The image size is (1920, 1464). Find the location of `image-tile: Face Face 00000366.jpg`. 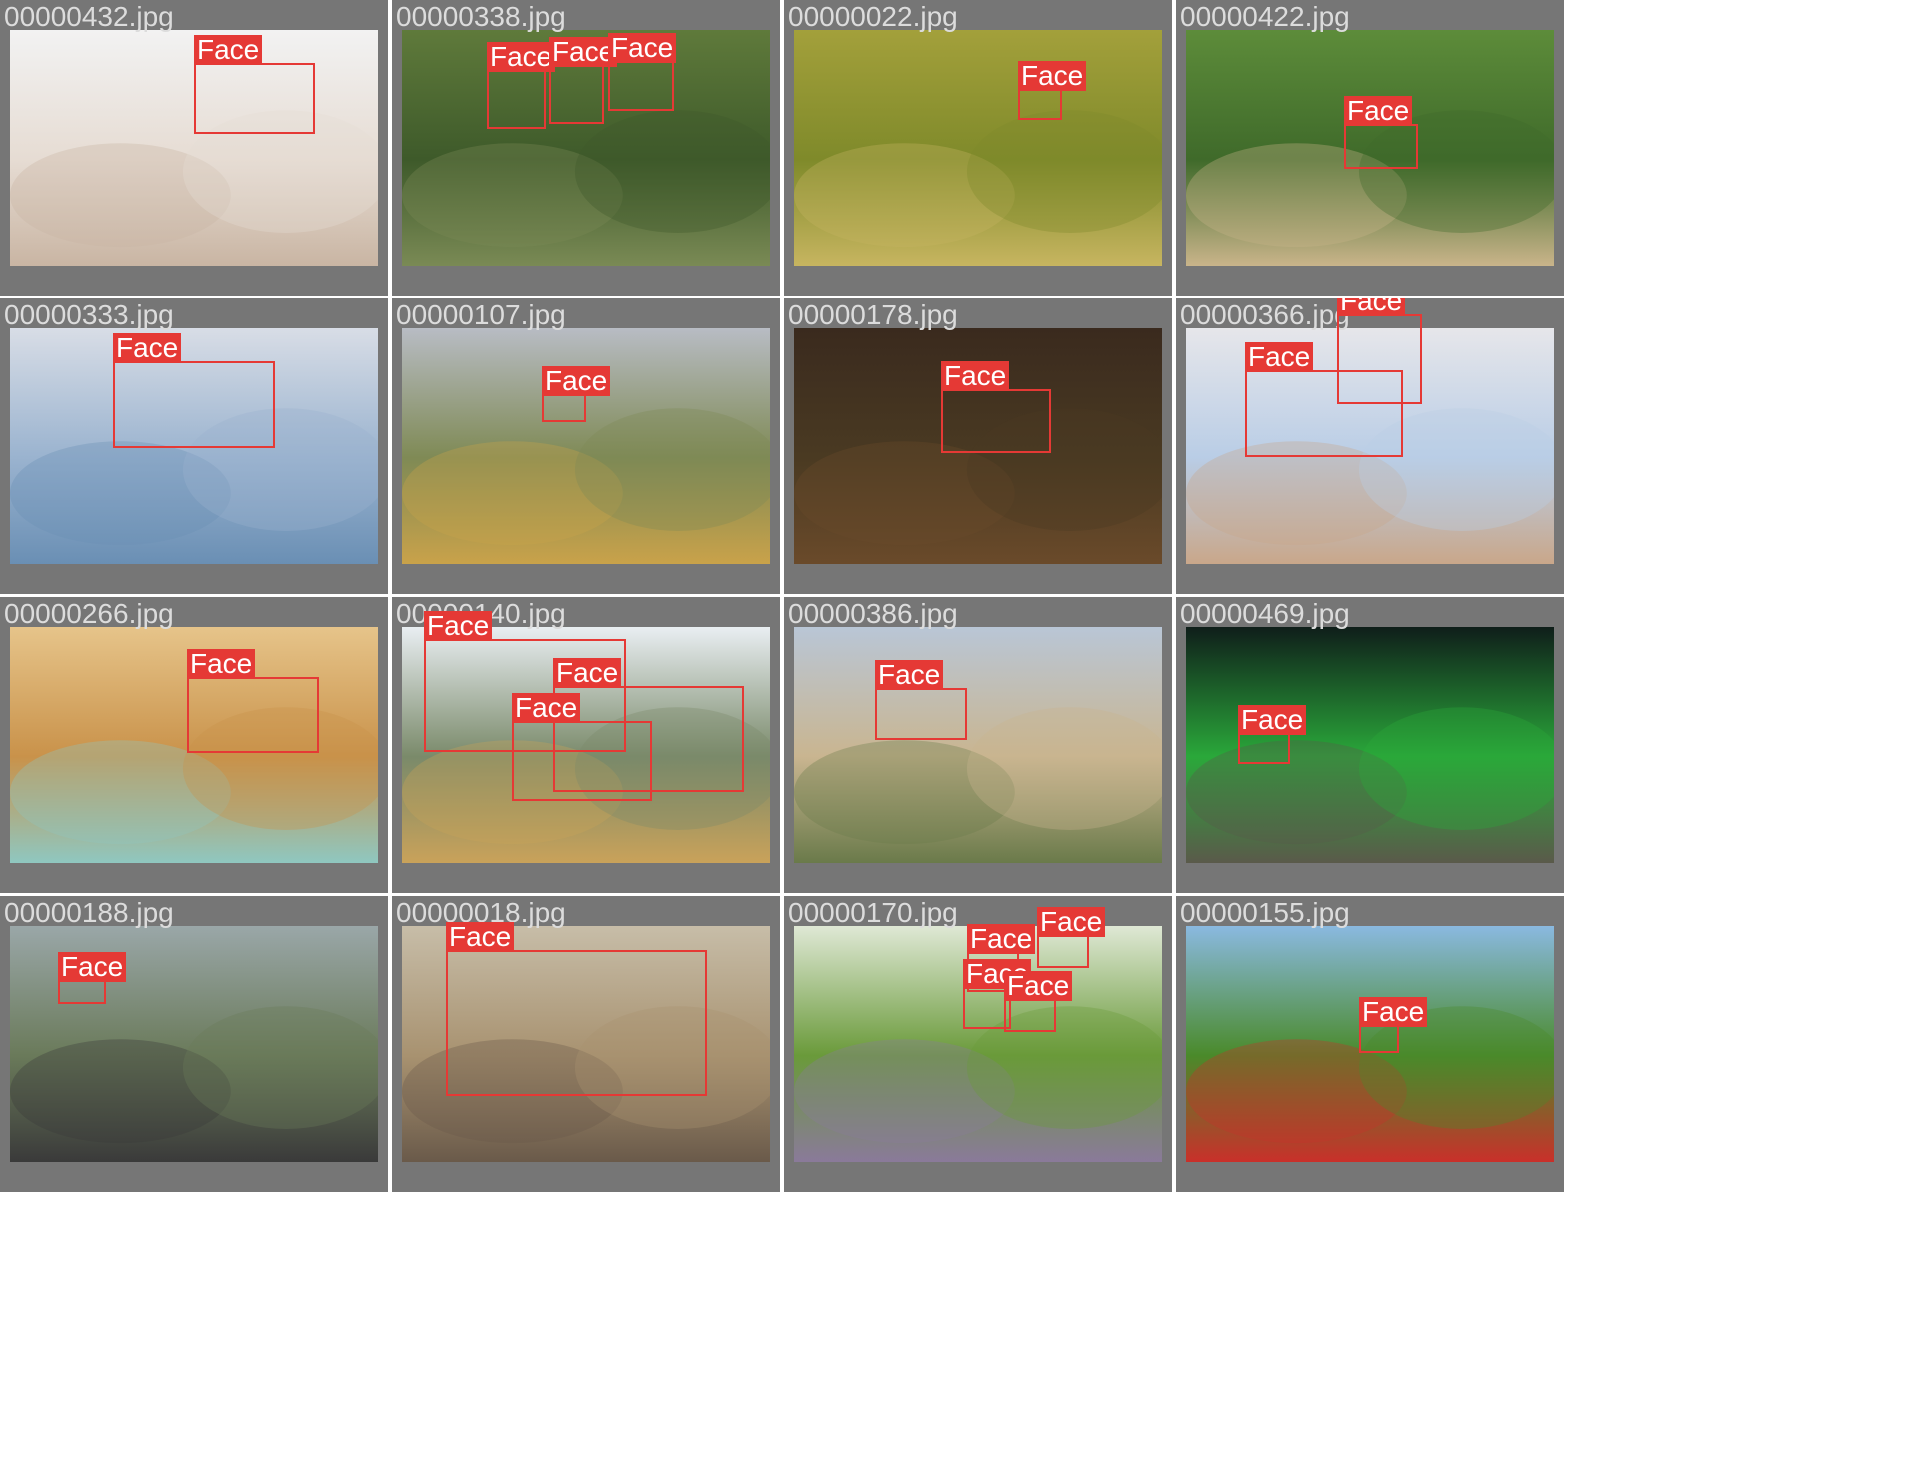

image-tile: Face Face 00000366.jpg is located at coordinates (1370, 446).